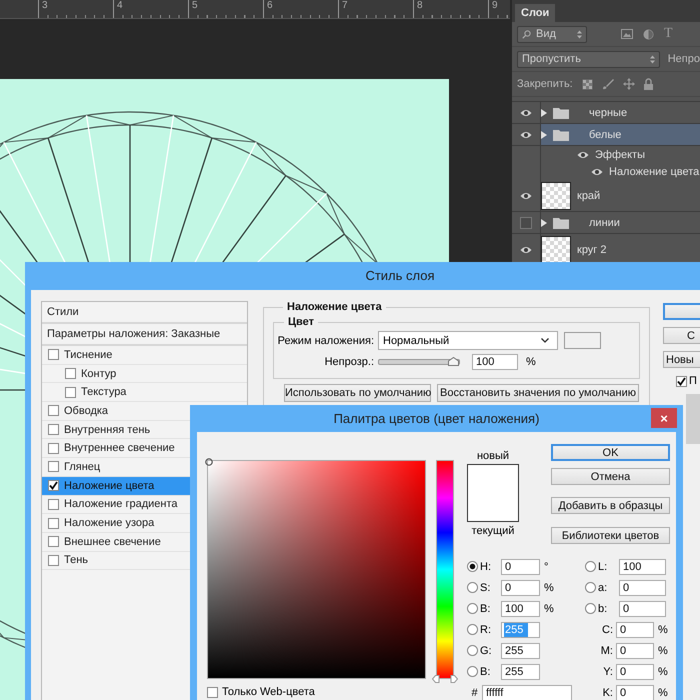  I want to click on style-item: Тиснение, so click(144, 355).